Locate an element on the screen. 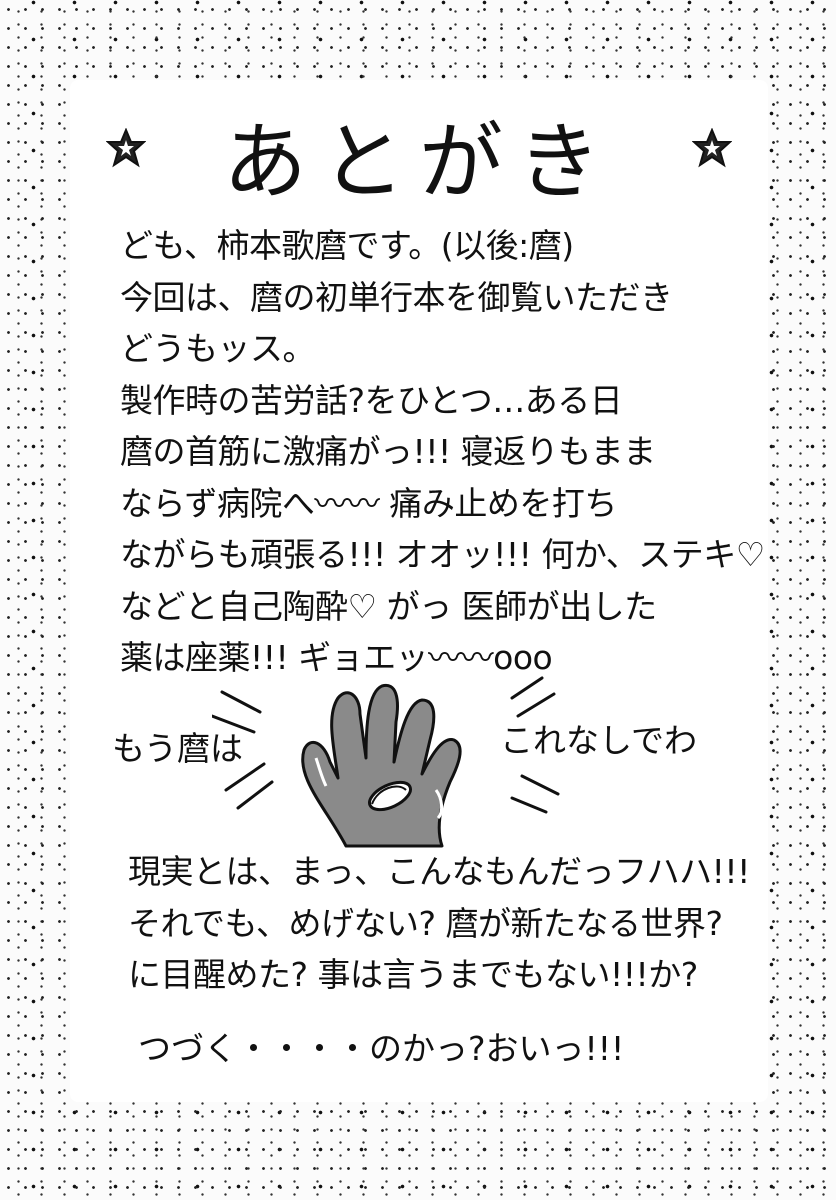 This screenshot has height=1200, width=836. body-line: どうもッス。 is located at coordinates (218, 348).